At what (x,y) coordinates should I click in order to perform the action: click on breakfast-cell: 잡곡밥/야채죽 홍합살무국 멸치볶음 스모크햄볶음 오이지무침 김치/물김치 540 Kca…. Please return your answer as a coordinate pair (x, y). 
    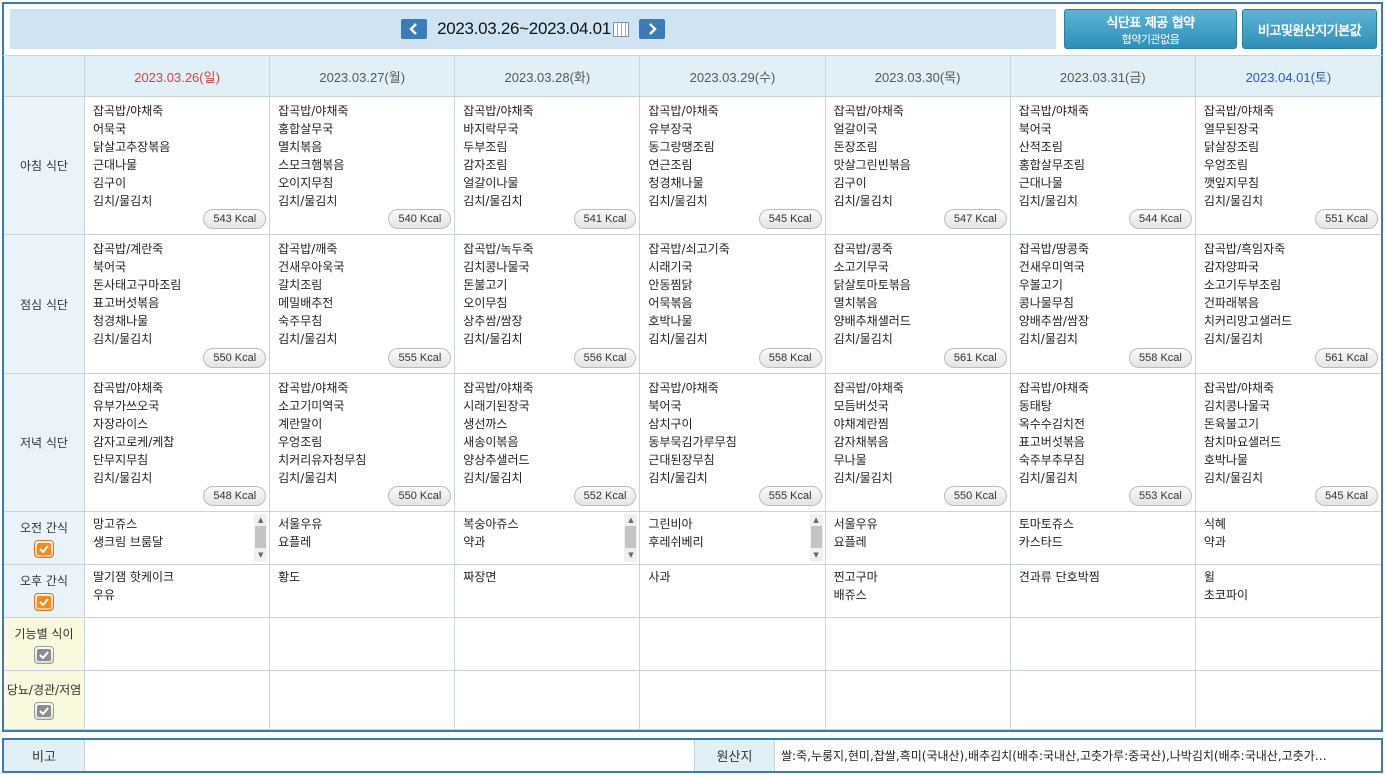
    Looking at the image, I should click on (363, 166).